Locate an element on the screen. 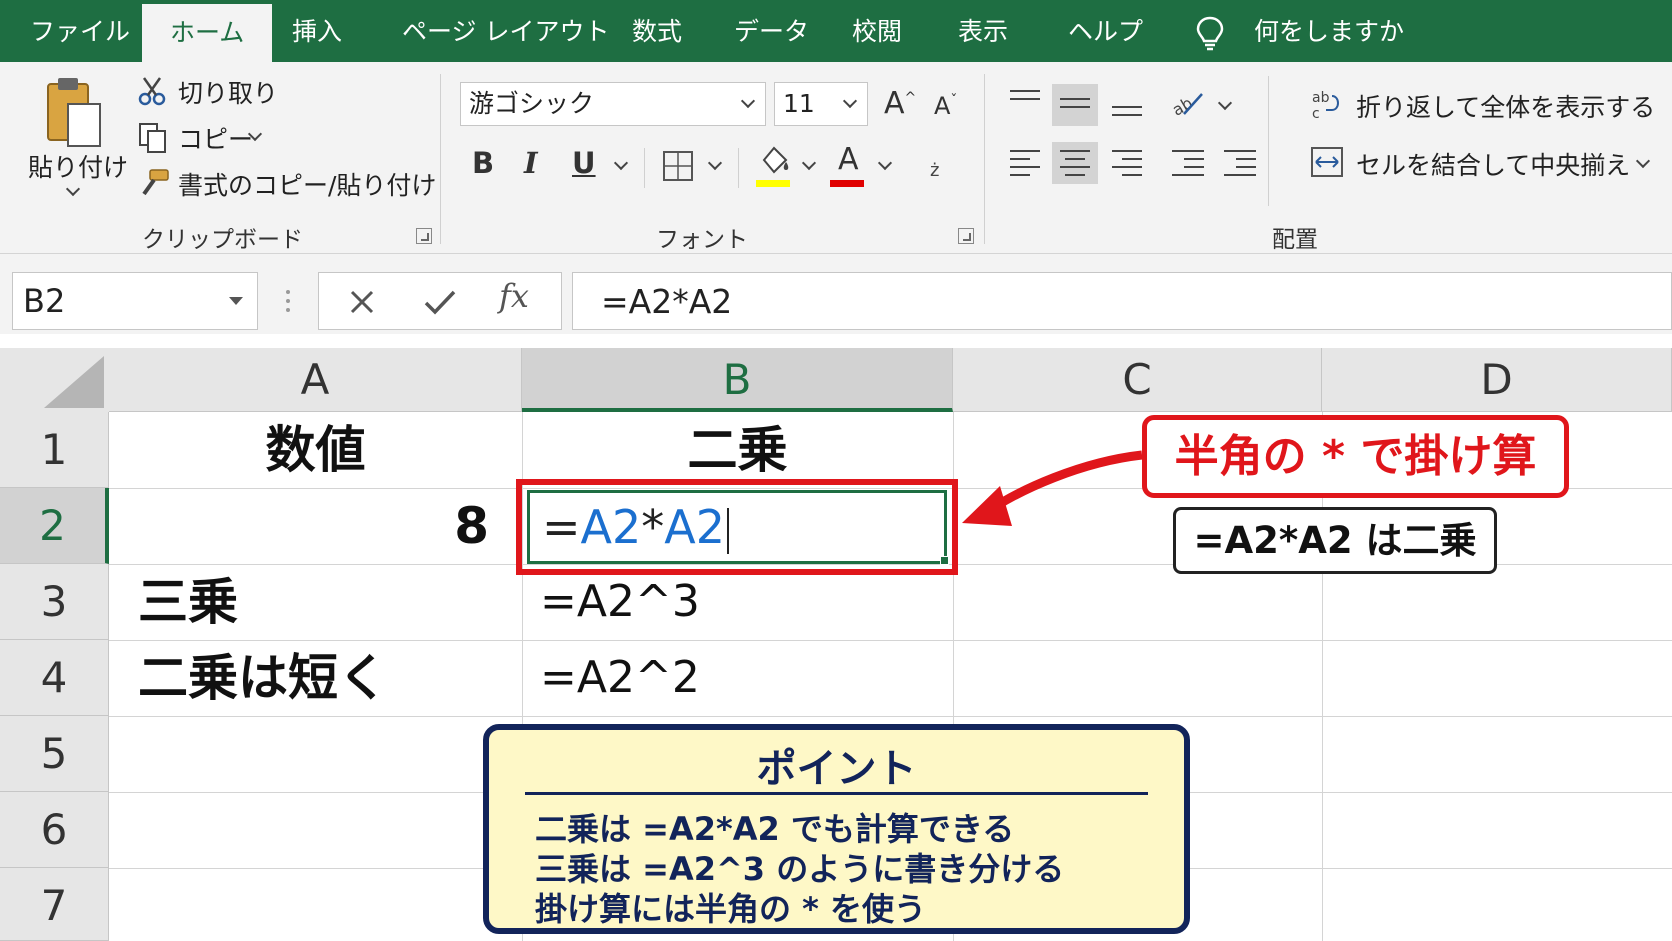 The height and width of the screenshot is (941, 1672). select-all-corner is located at coordinates (54, 380).